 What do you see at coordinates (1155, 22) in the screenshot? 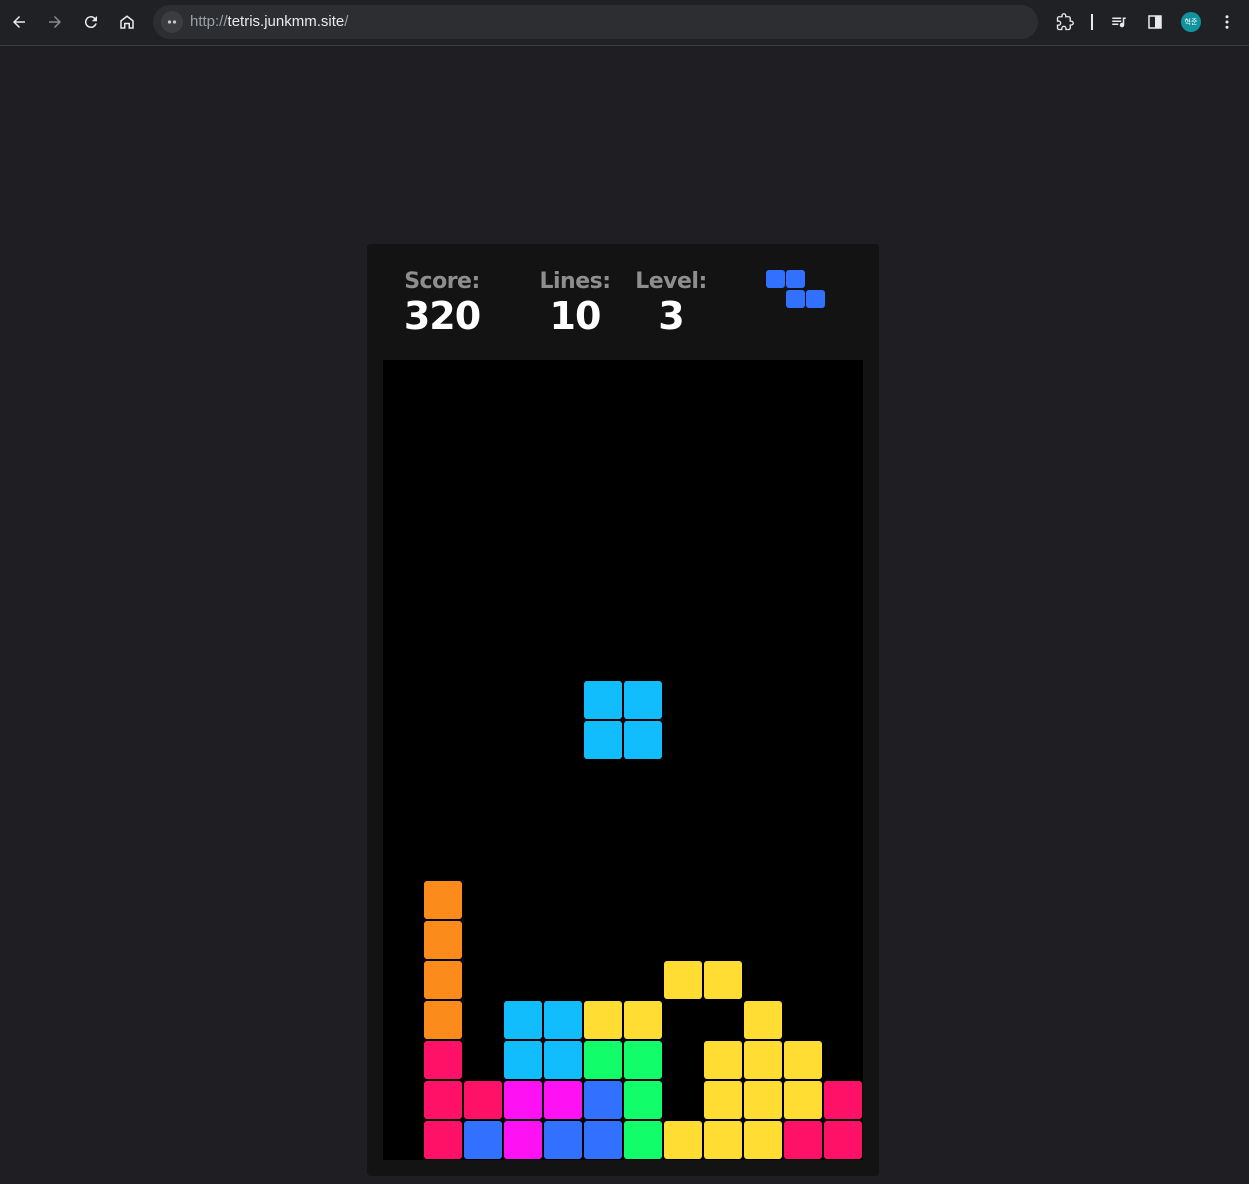
I see `side-panel-icon` at bounding box center [1155, 22].